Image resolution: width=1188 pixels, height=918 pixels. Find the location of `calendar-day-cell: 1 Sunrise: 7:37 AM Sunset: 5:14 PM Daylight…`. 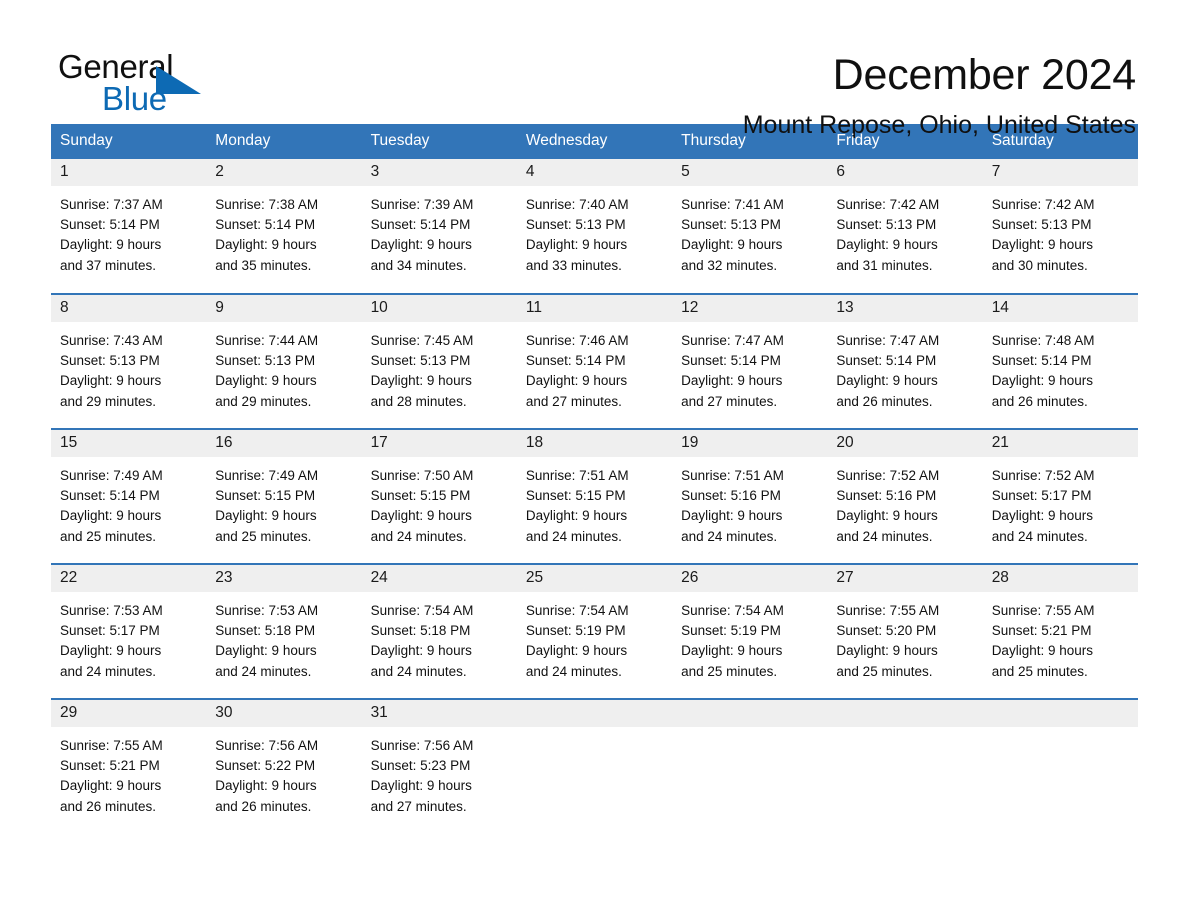

calendar-day-cell: 1 Sunrise: 7:37 AM Sunset: 5:14 PM Daylight… is located at coordinates (129, 226).